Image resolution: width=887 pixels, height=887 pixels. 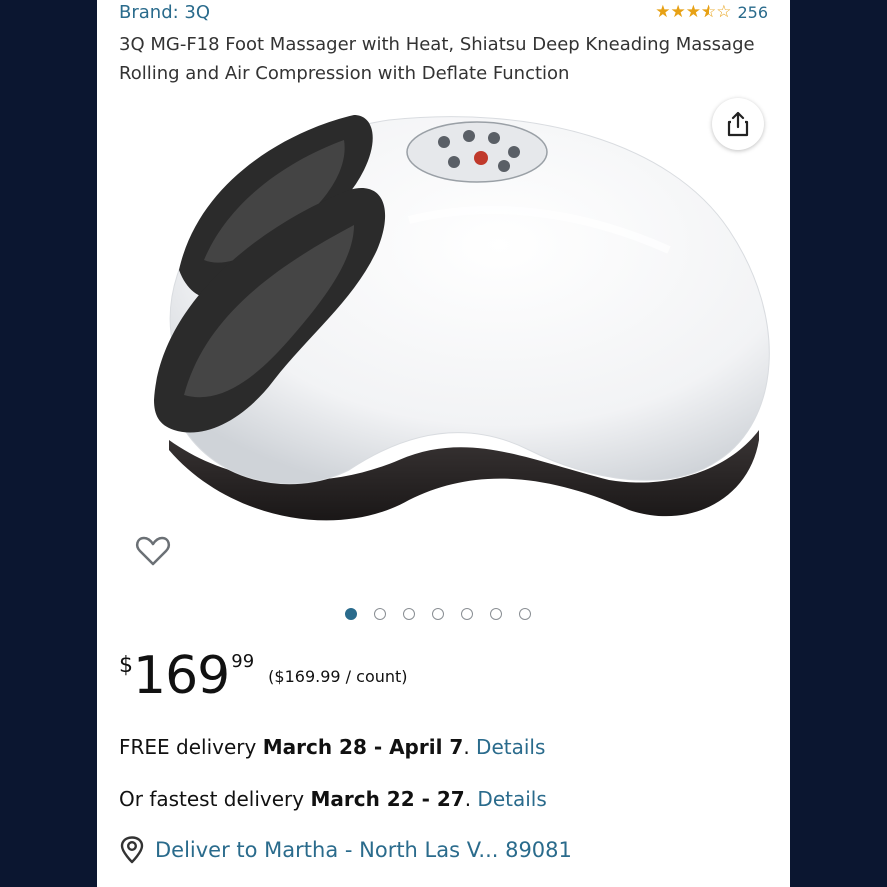 I want to click on star-half-icon: ☆ ★, so click(x=708, y=12).